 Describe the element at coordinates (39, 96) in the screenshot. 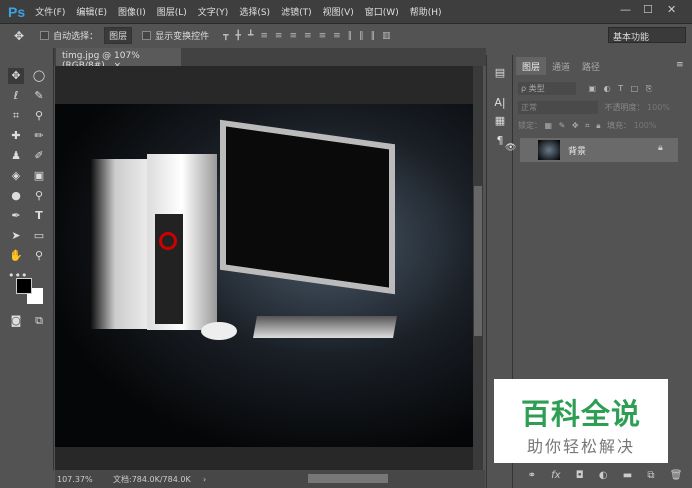

I see `quick-select-icon: ✎` at that location.